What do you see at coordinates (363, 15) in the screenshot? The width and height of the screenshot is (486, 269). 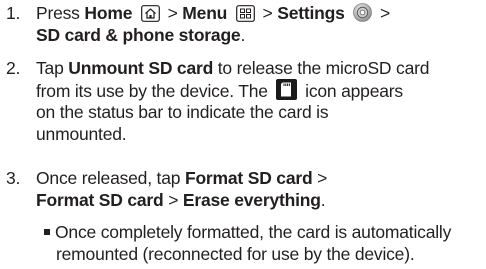 I see `settings-gear-icon` at bounding box center [363, 15].